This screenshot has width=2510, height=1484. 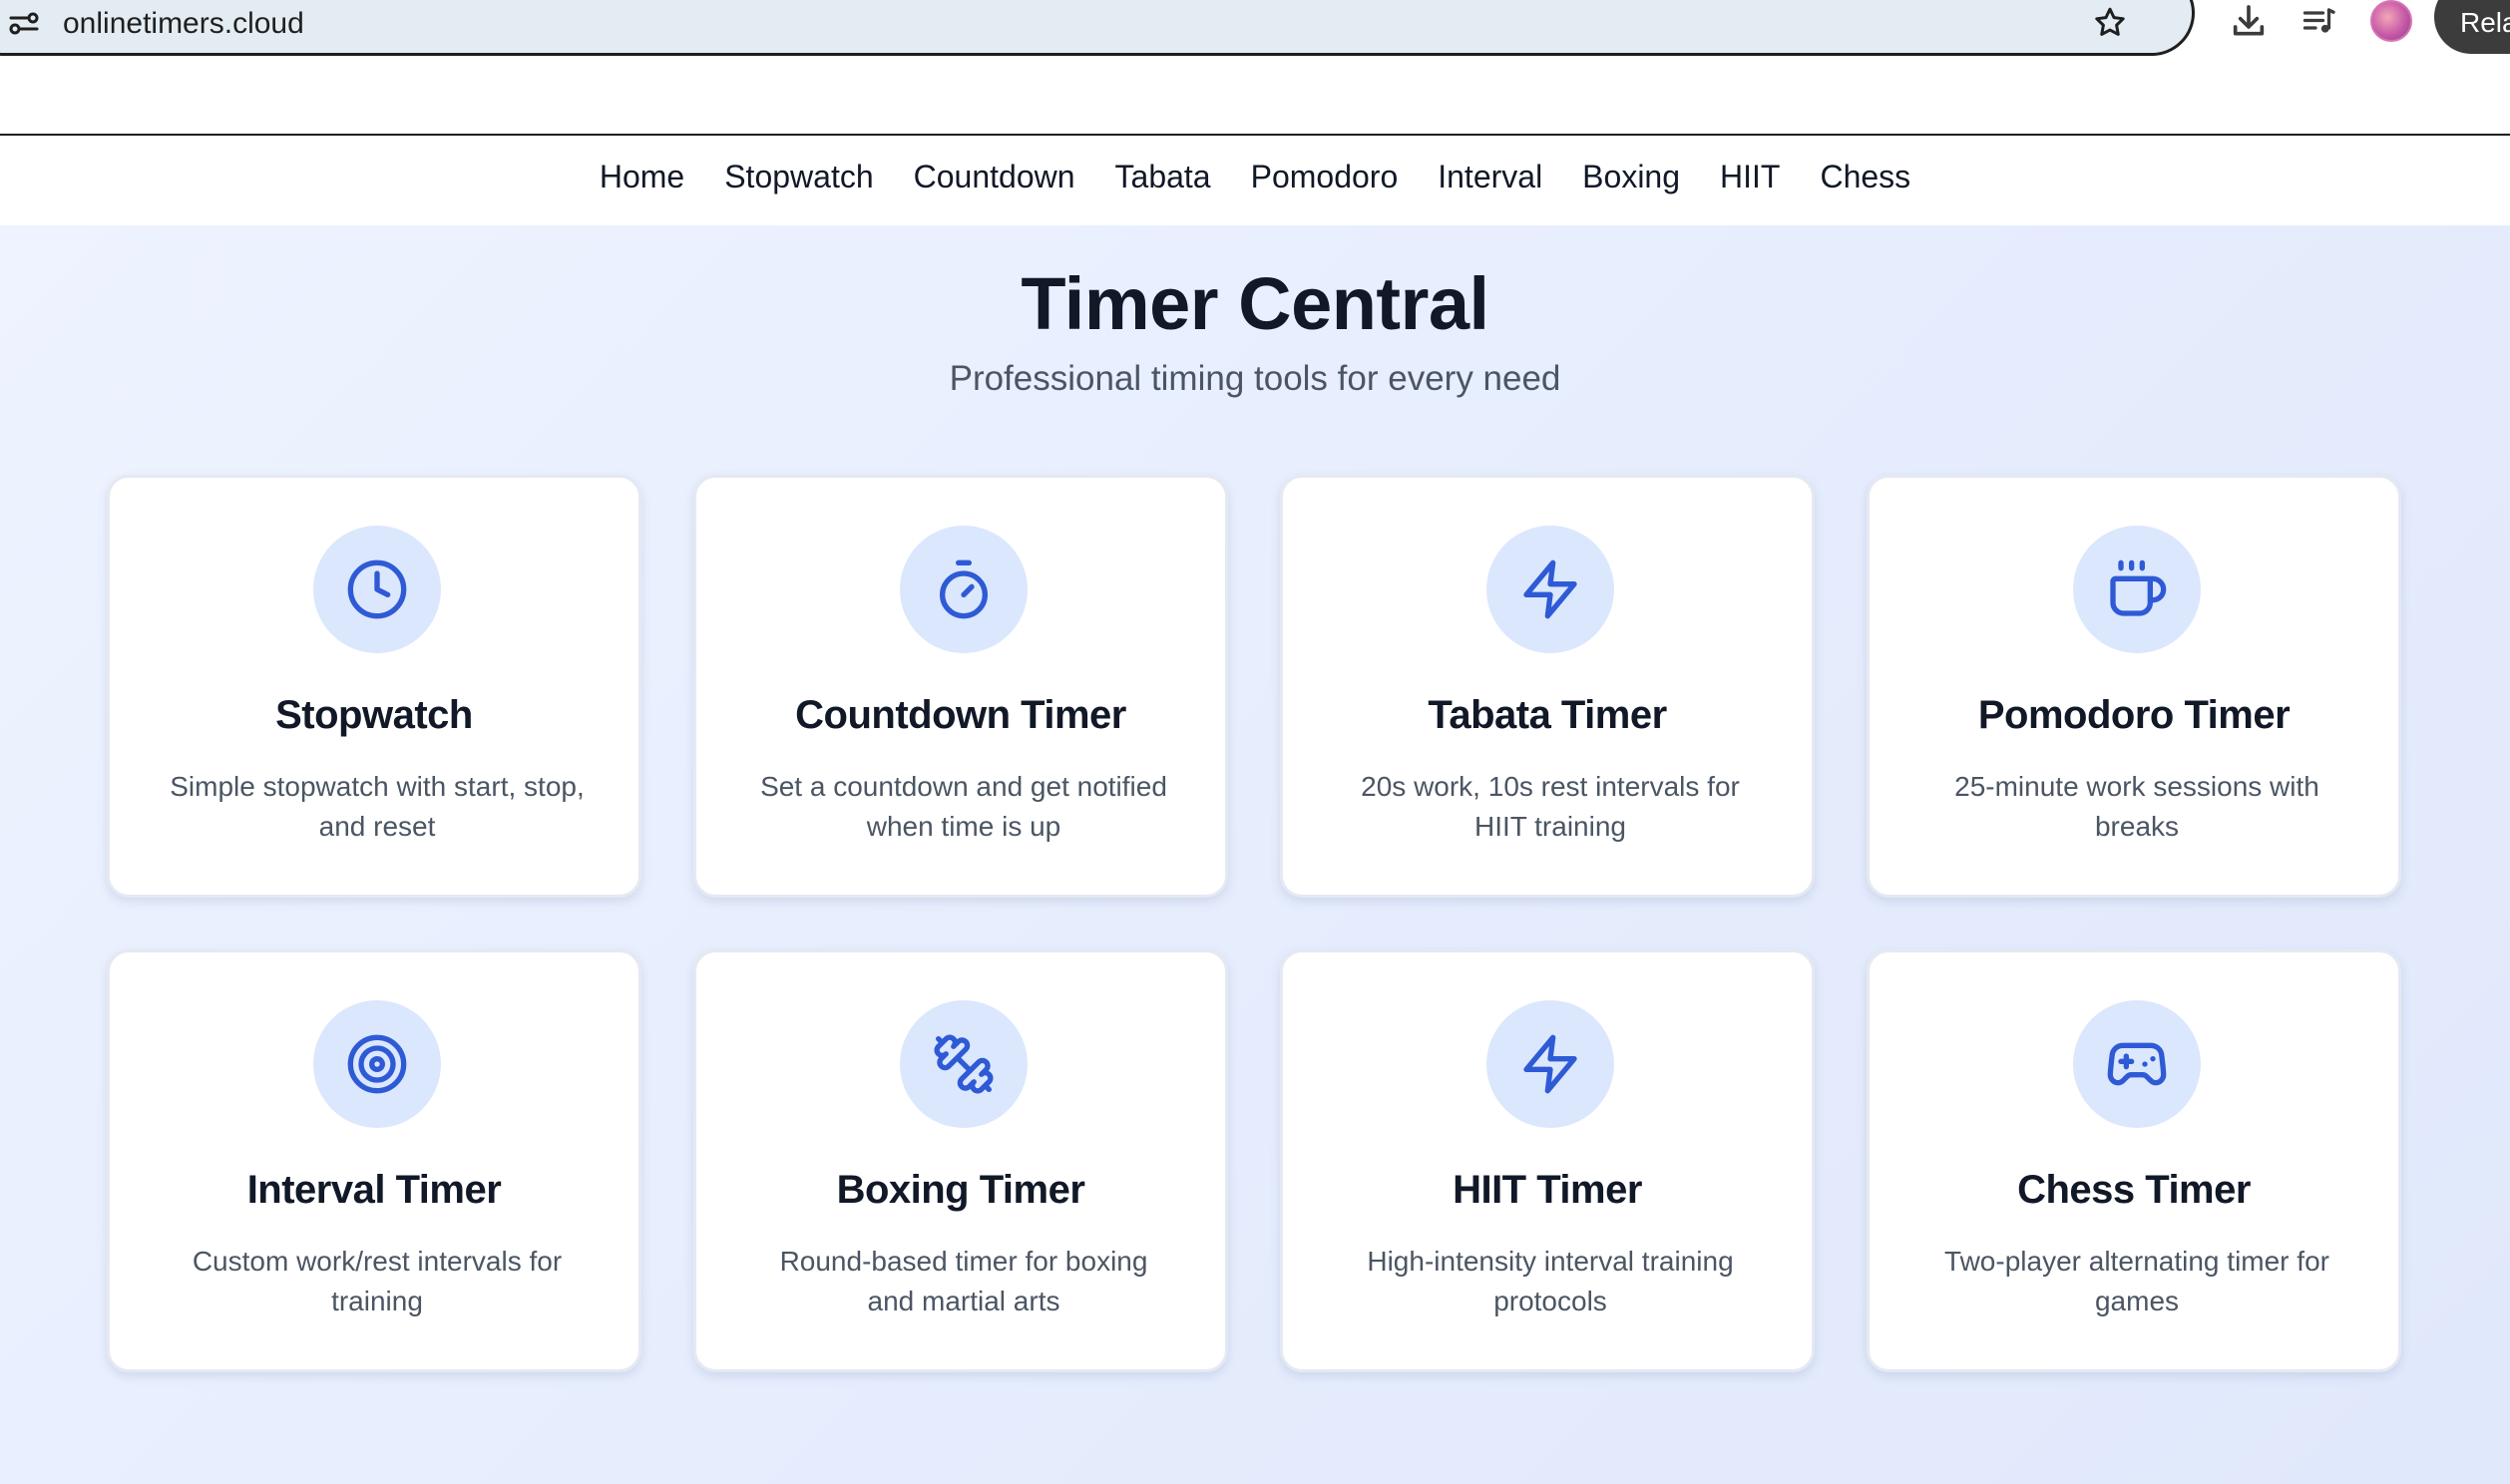 What do you see at coordinates (1490, 177) in the screenshot?
I see `nav-link-interval: Interval` at bounding box center [1490, 177].